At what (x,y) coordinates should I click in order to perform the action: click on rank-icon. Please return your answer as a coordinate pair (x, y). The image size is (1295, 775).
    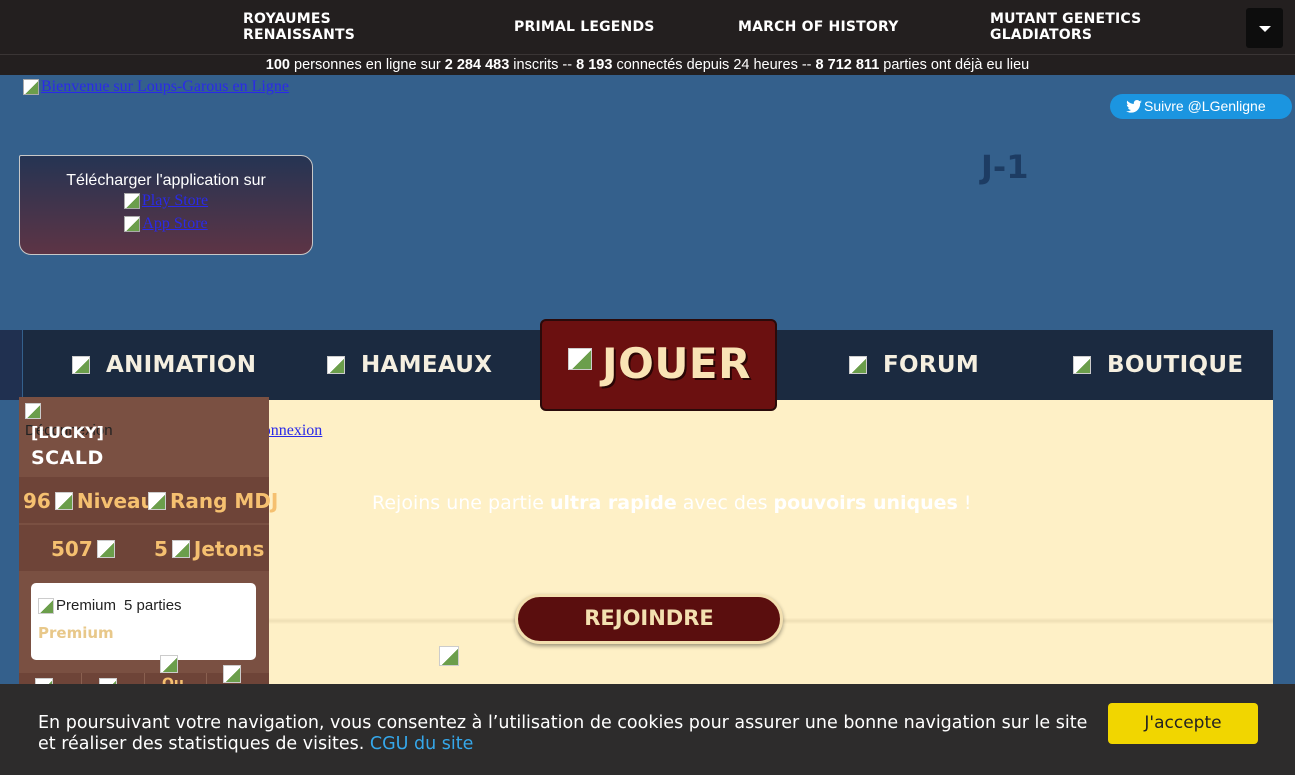
    Looking at the image, I should click on (157, 501).